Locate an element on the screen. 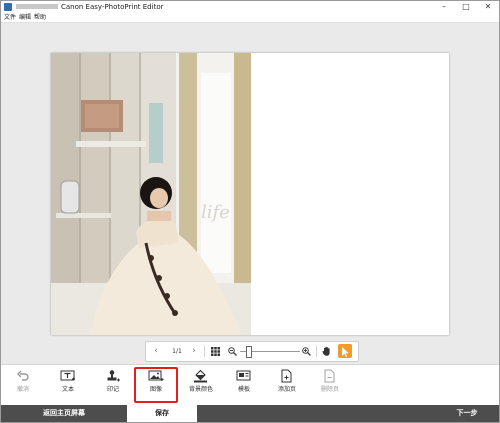 The image size is (500, 423). image-icon is located at coordinates (156, 375).